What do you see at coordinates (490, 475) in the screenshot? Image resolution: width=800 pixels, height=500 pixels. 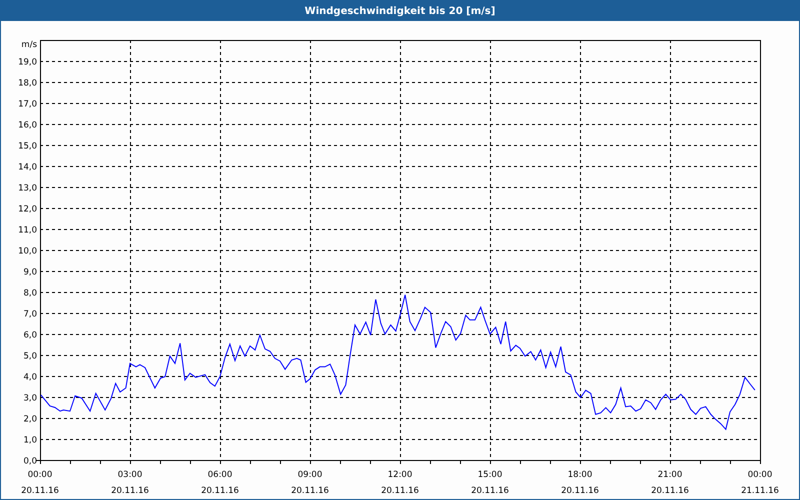 I see `x-tick-label: 15:00` at bounding box center [490, 475].